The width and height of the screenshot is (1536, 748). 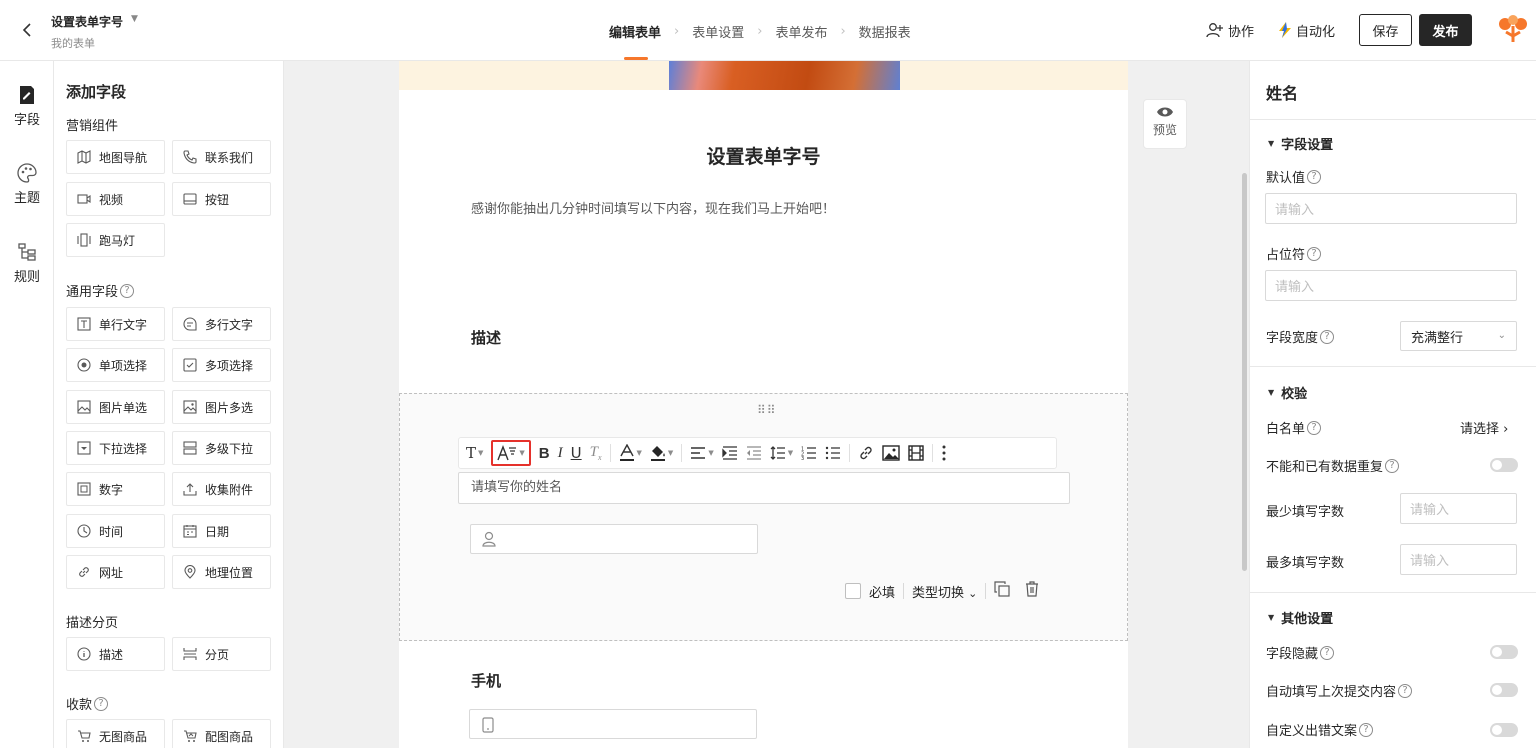 What do you see at coordinates (1504, 690) in the screenshot?
I see `autofill-toggle` at bounding box center [1504, 690].